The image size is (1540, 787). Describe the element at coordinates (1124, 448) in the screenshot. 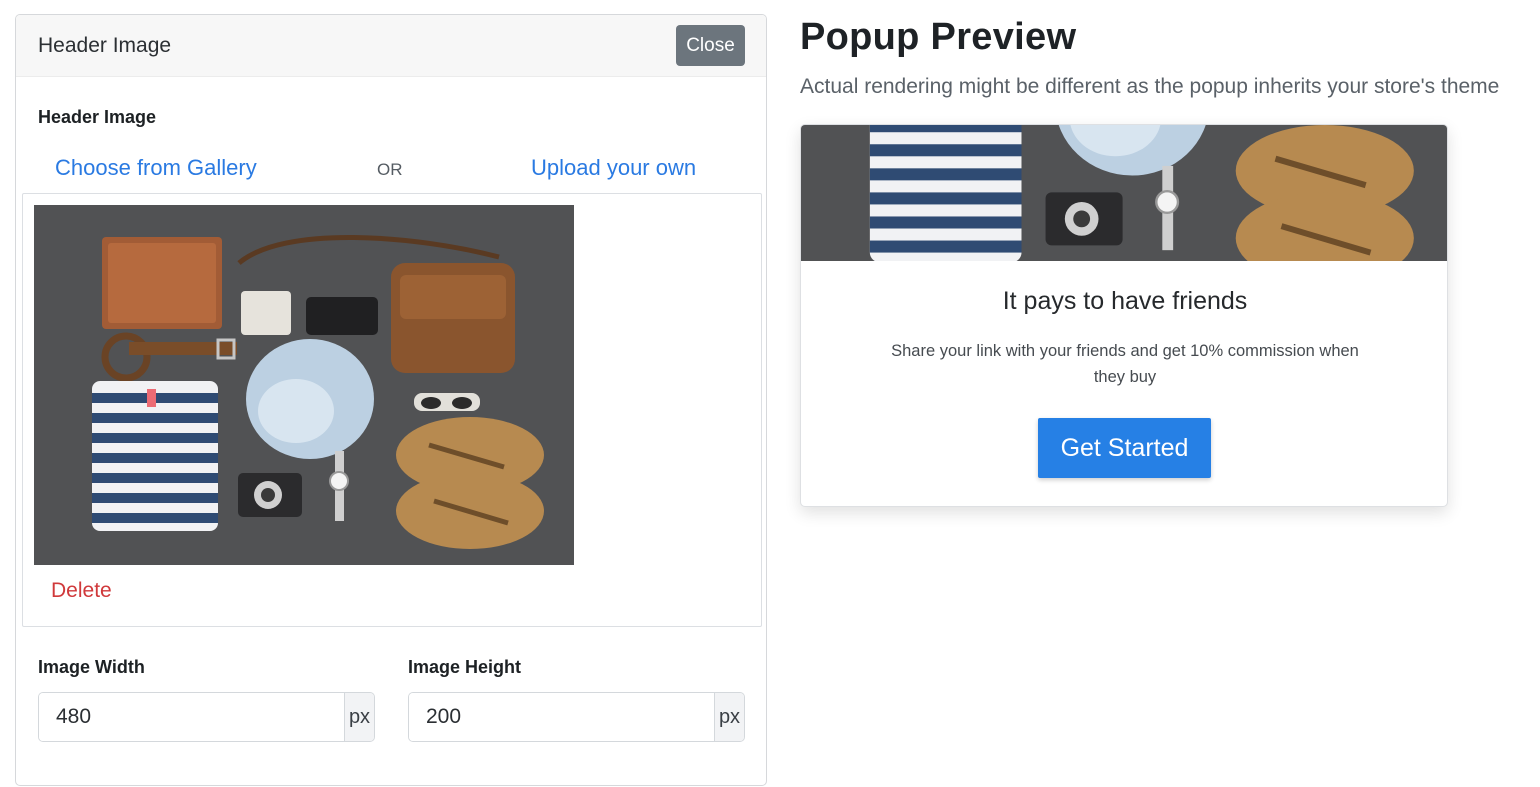

I see `get-started-button: Get Started` at that location.